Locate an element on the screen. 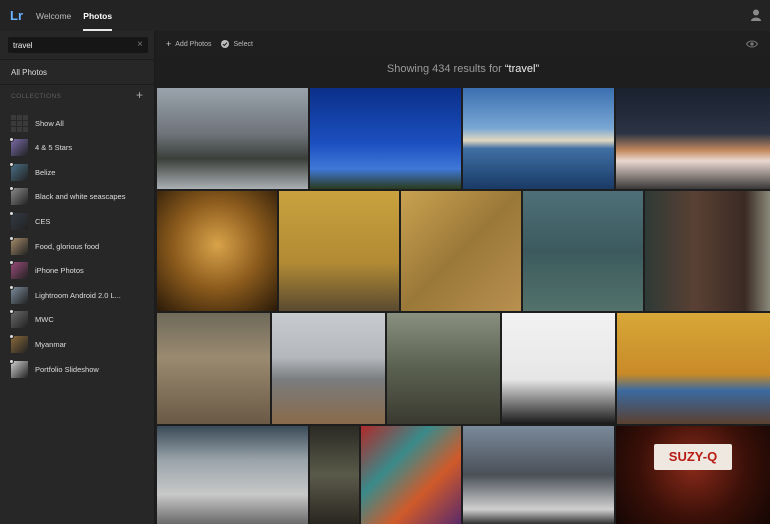  collection-item: iPhone Photos is located at coordinates (80, 270).